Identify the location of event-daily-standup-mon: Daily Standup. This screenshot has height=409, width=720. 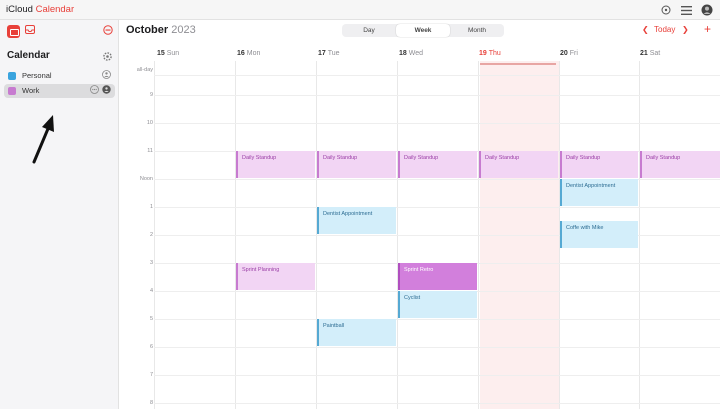
(275, 164).